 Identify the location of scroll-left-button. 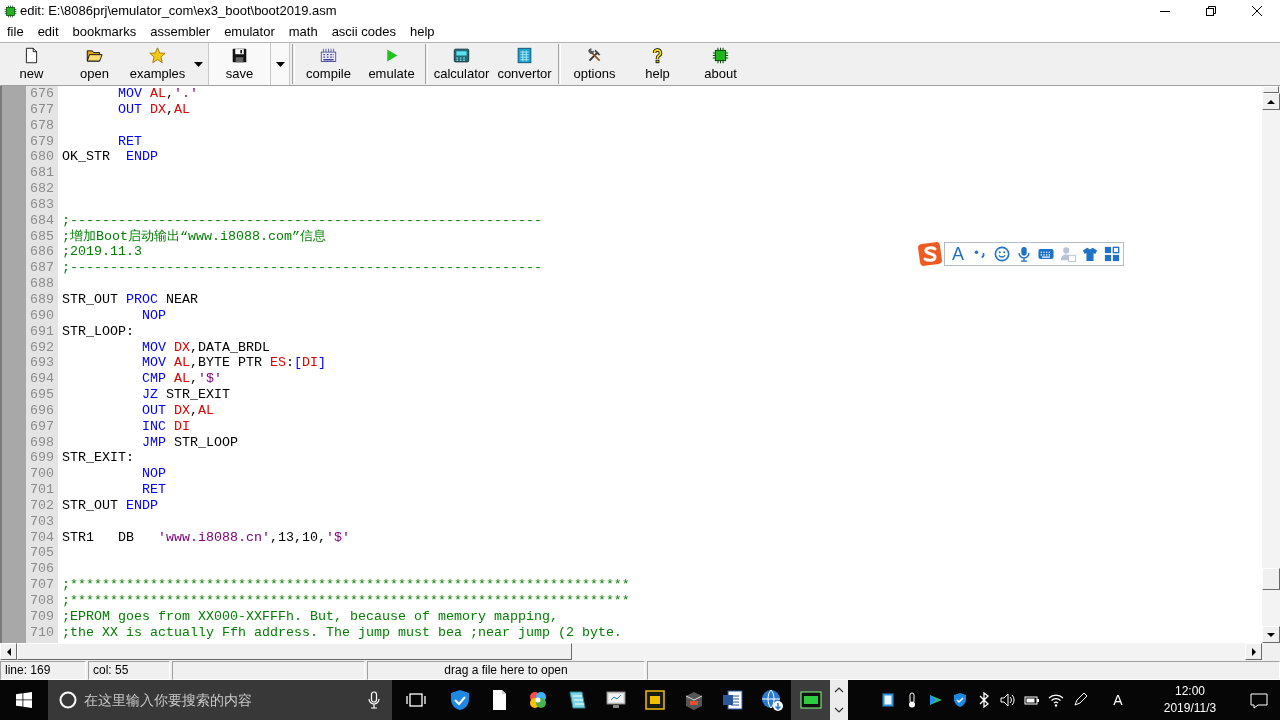
(8, 651).